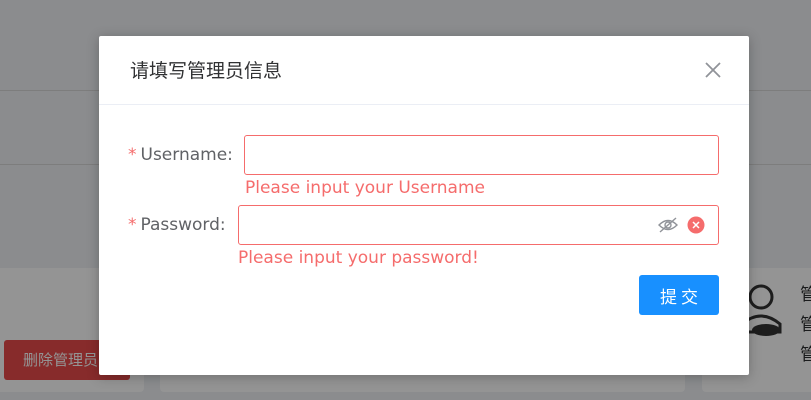 This screenshot has height=400, width=811. What do you see at coordinates (696, 225) in the screenshot?
I see `clear-icon` at bounding box center [696, 225].